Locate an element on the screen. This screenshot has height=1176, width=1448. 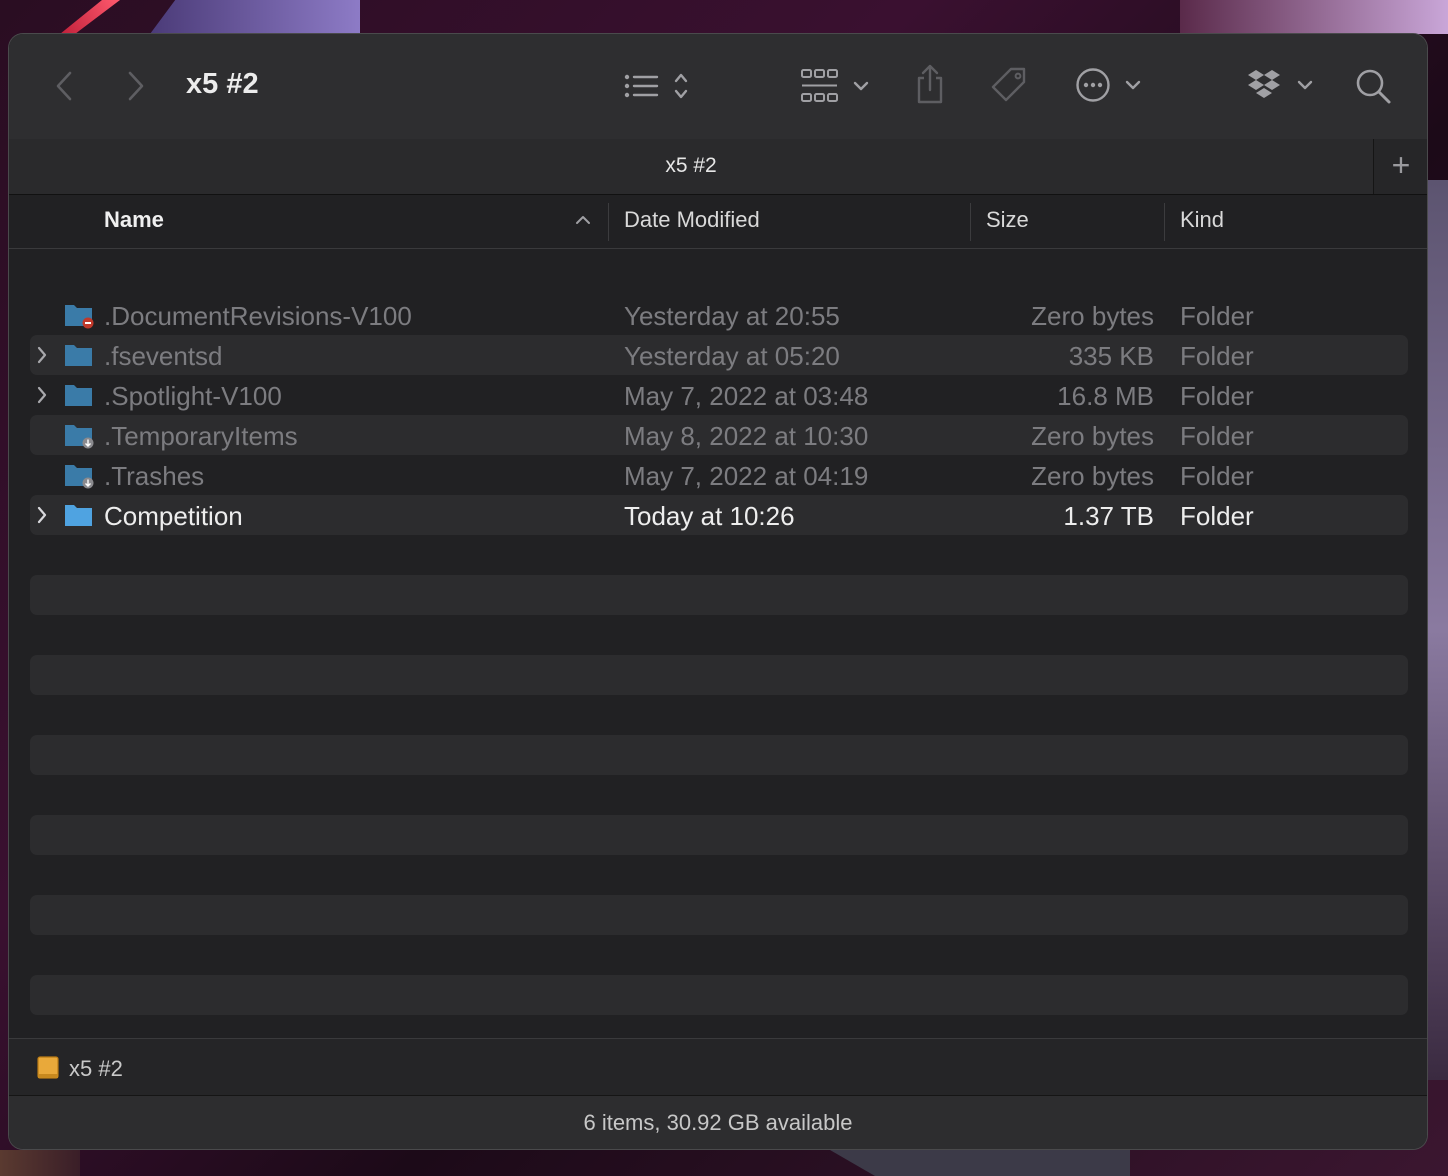
column-kind: Kind is located at coordinates (1202, 220).